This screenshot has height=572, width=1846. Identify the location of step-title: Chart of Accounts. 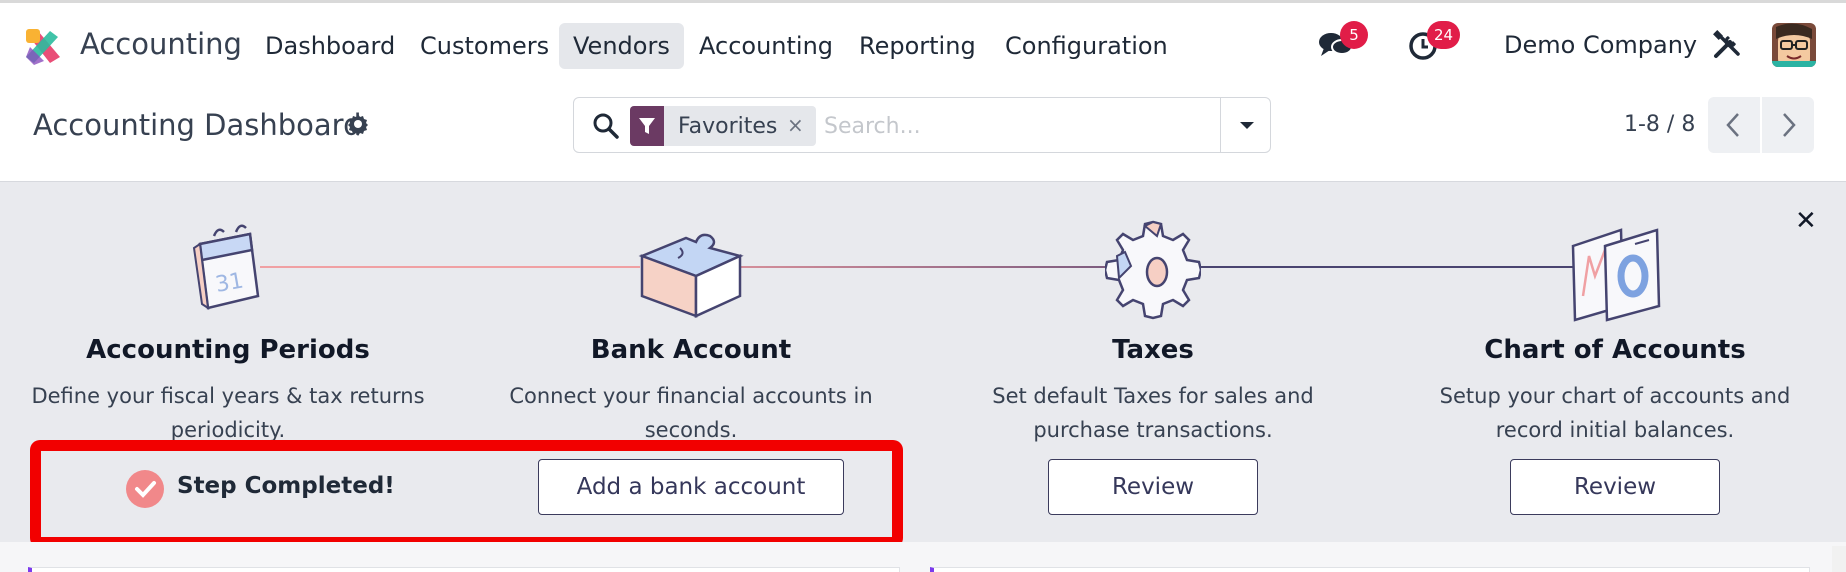
(1615, 350).